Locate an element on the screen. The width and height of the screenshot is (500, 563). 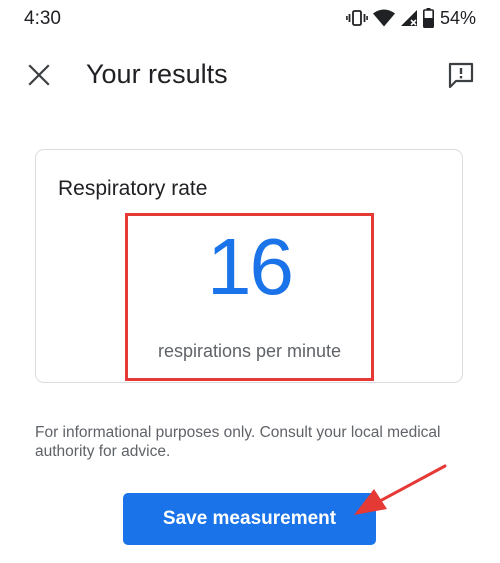
status-icons: 54% is located at coordinates (411, 18).